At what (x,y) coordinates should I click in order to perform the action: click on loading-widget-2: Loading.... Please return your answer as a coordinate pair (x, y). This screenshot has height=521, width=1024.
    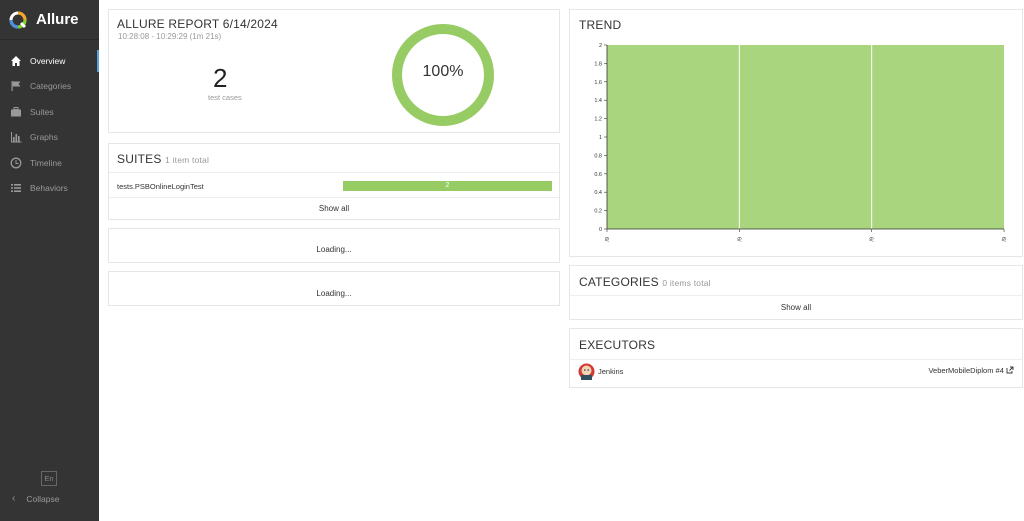
    Looking at the image, I should click on (334, 288).